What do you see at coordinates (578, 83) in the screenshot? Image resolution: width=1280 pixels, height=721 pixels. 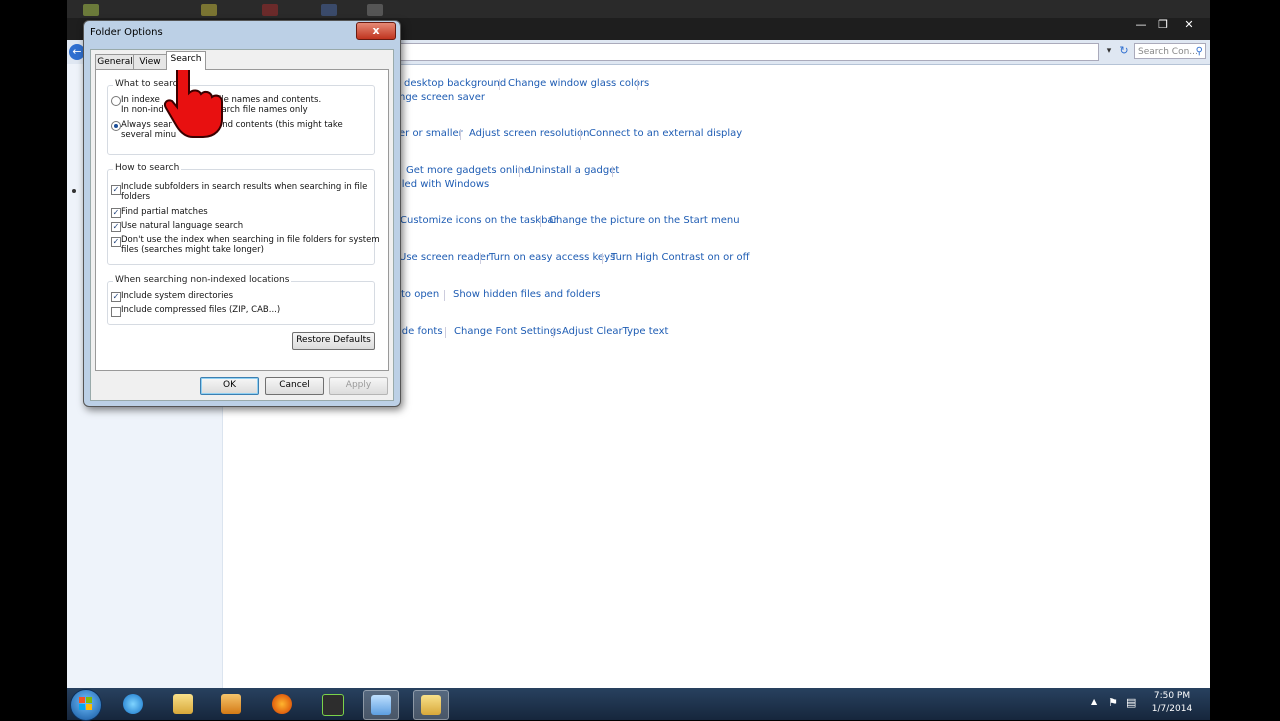 I see `link-window-glass-colors: Change window glass colors` at bounding box center [578, 83].